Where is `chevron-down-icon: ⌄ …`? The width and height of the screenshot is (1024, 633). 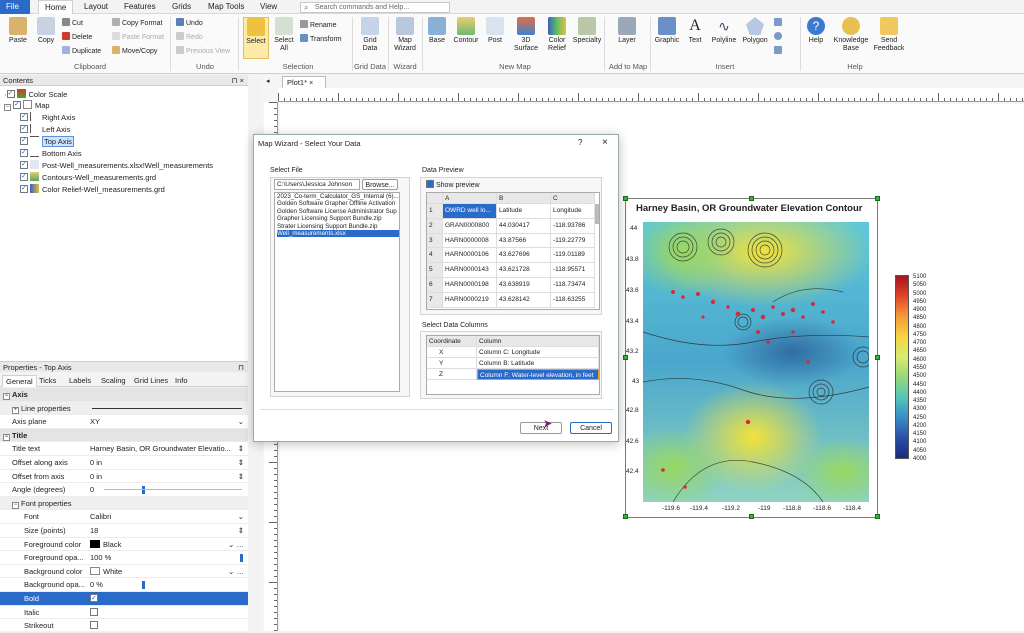 chevron-down-icon: ⌄ … is located at coordinates (236, 571).